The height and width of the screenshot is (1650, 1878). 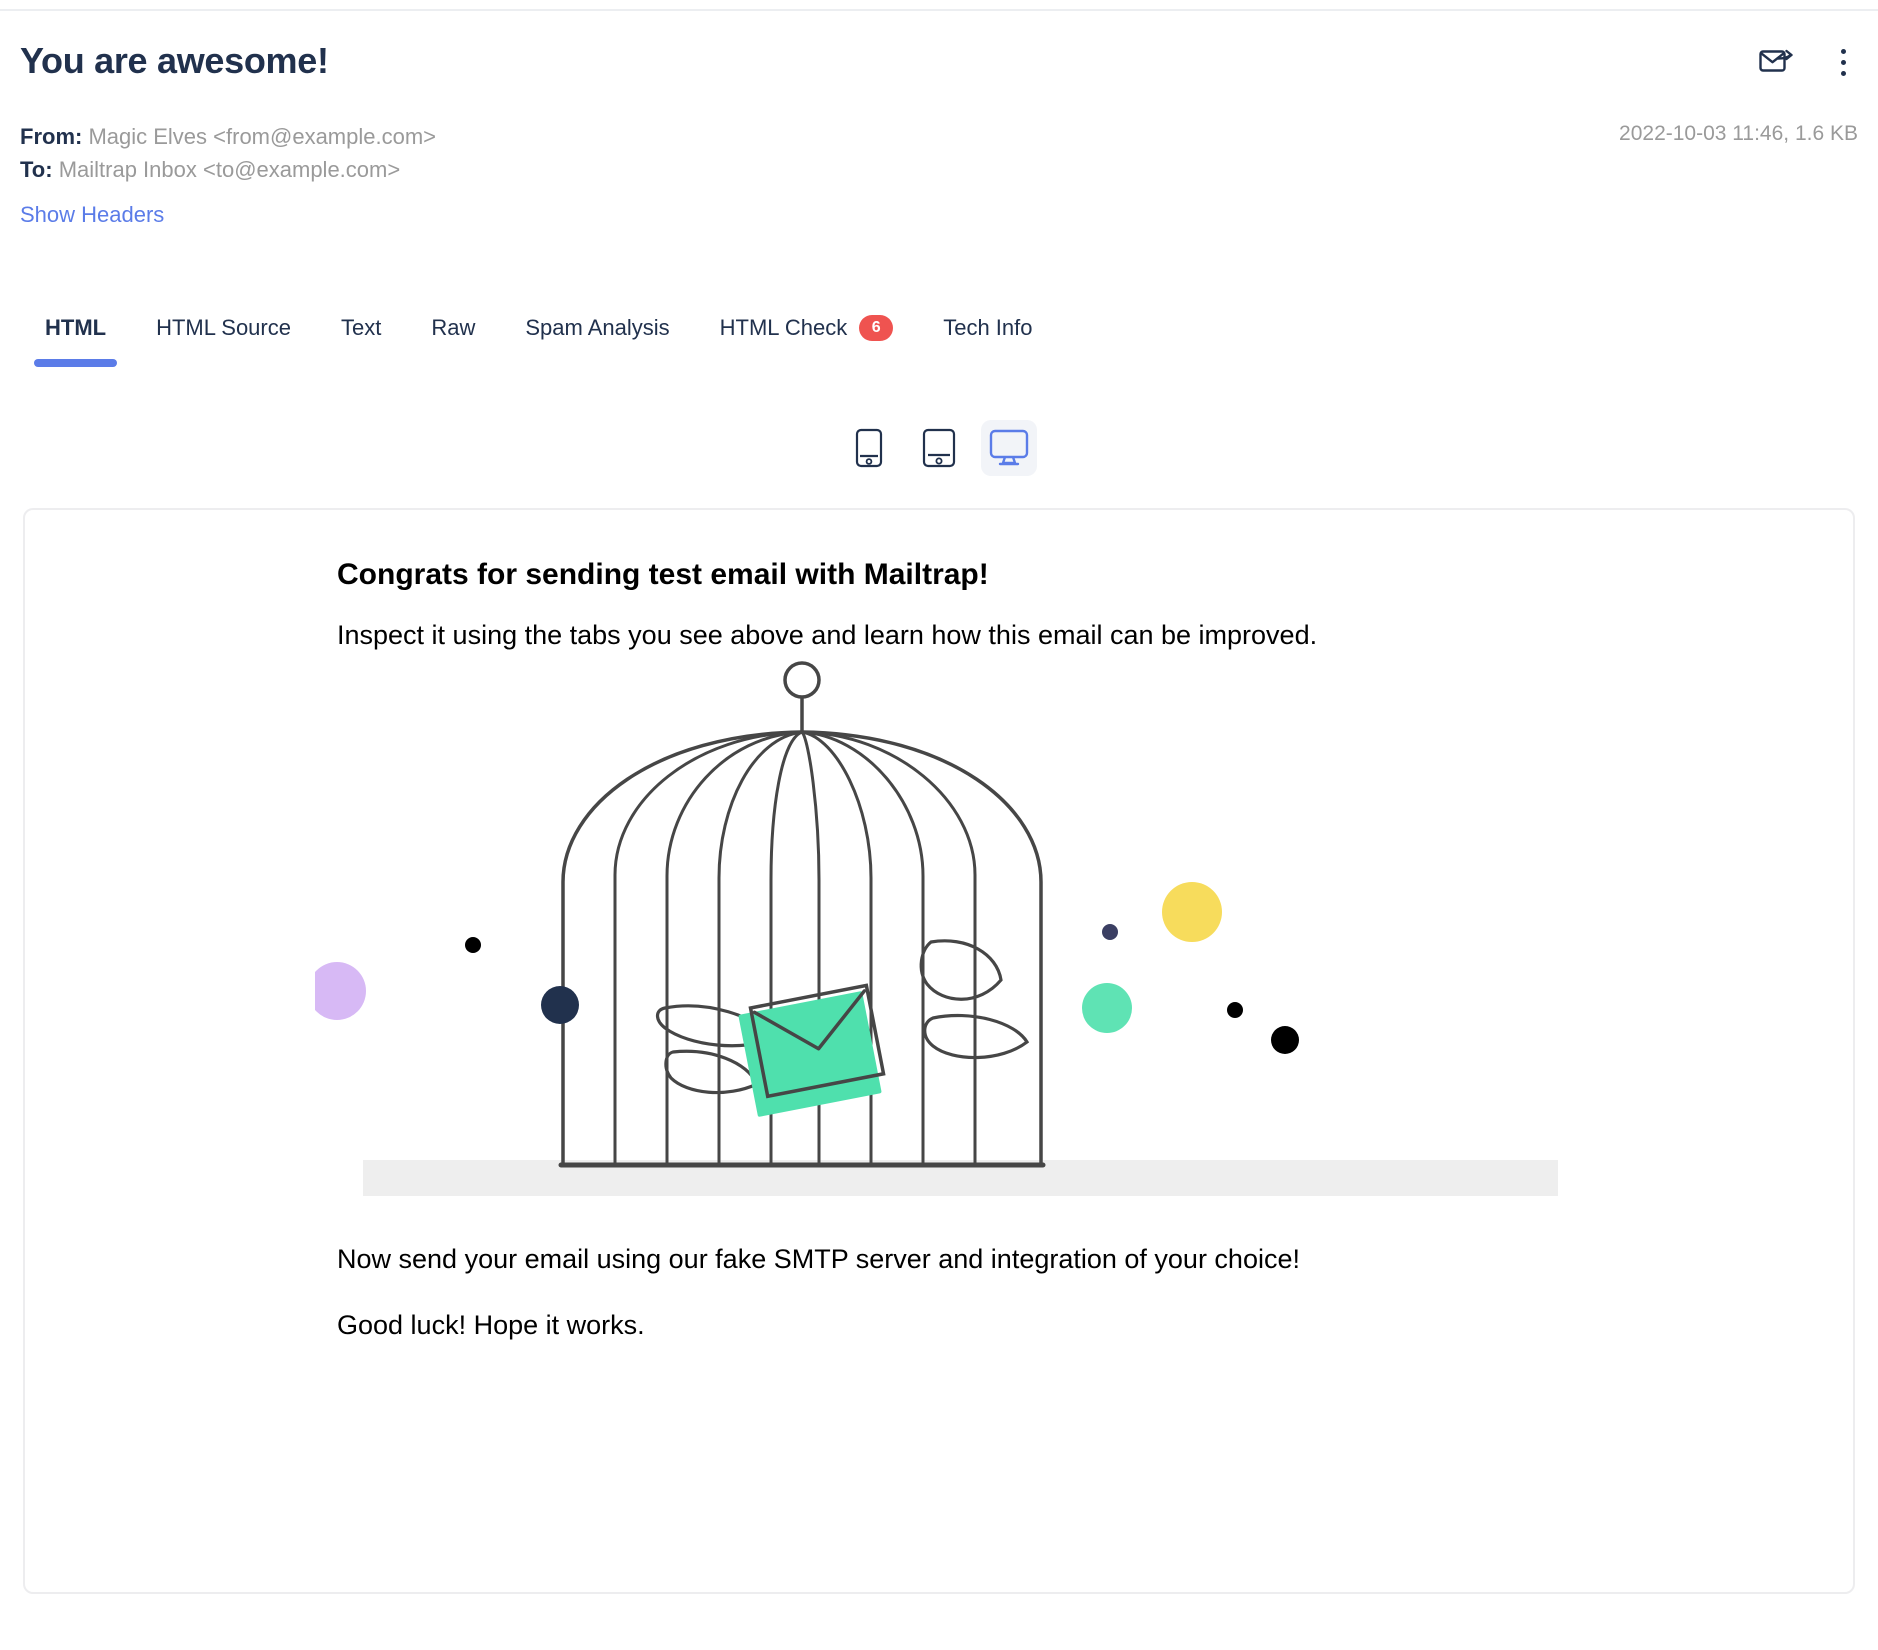 I want to click on to-value: Mailtrap Inbox <to@example.com>, so click(x=229, y=169).